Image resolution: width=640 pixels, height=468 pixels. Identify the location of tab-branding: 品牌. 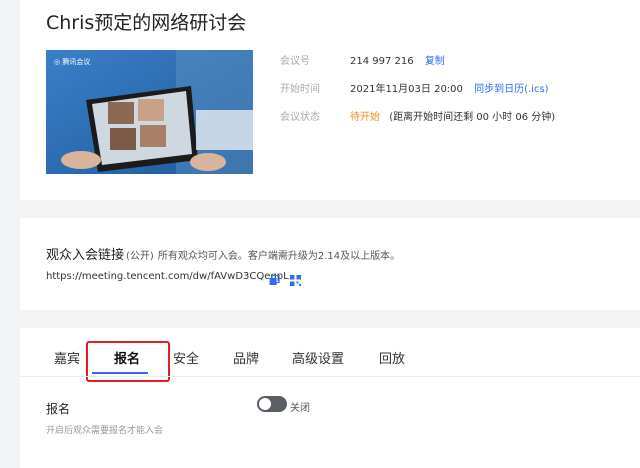
(246, 357).